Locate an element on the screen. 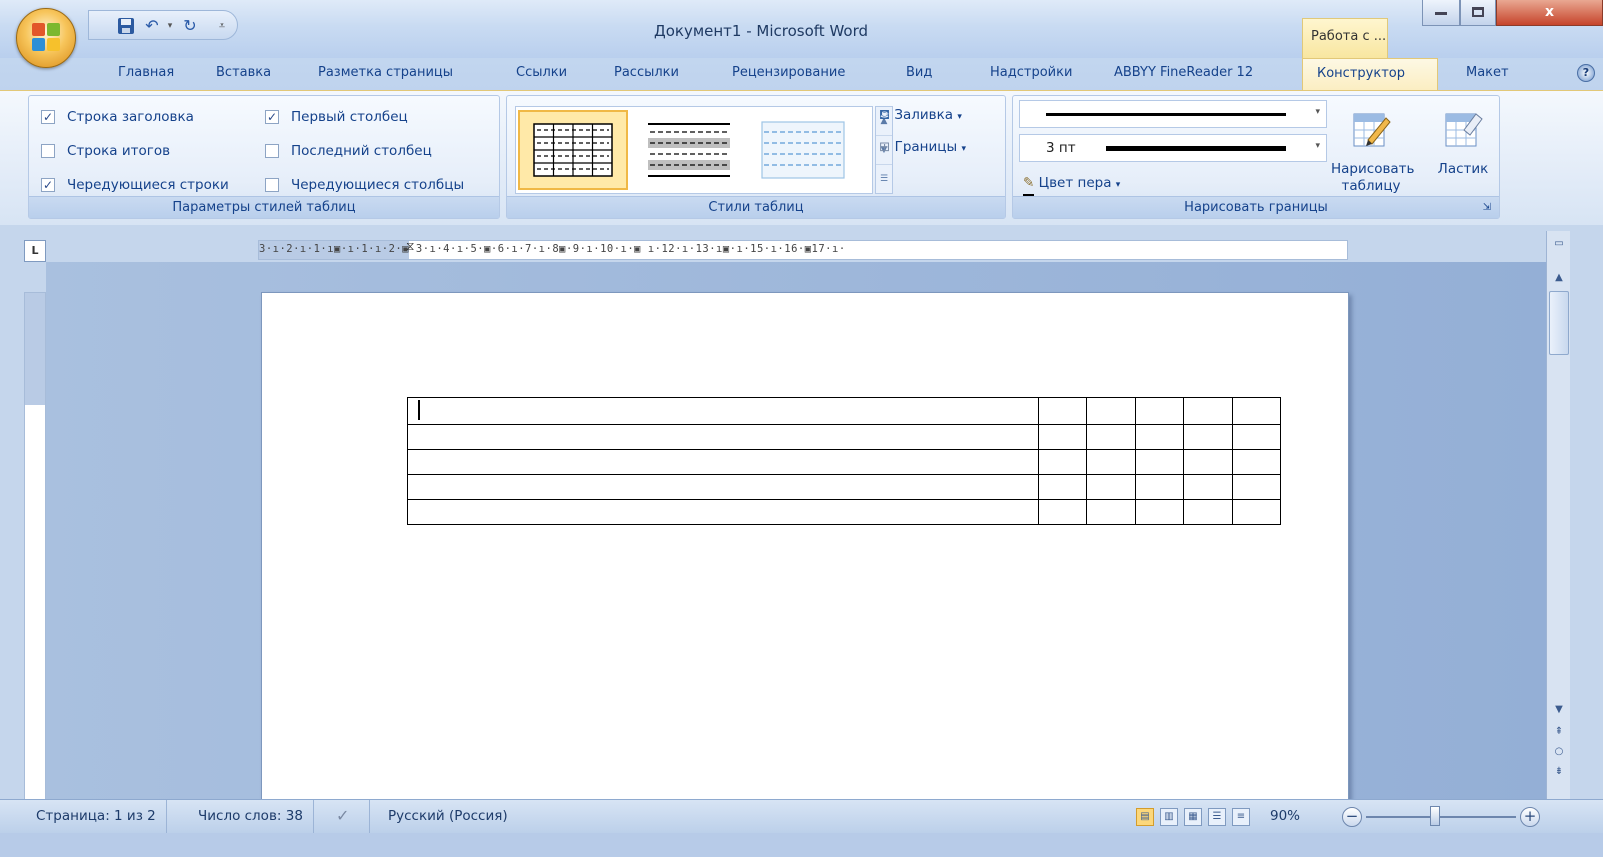  scroll-thumb is located at coordinates (1559, 323).